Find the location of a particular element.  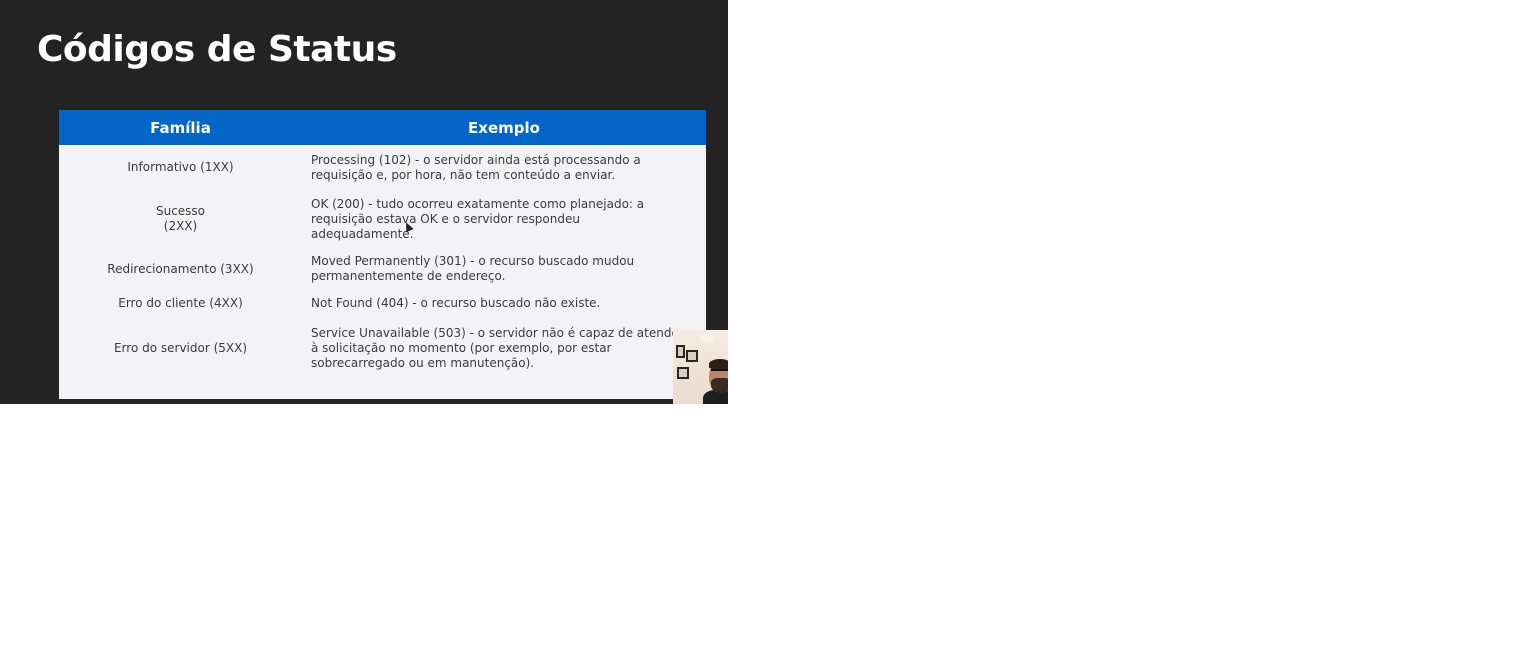

familia-cell: Erro do cliente (4XX) is located at coordinates (180, 303).